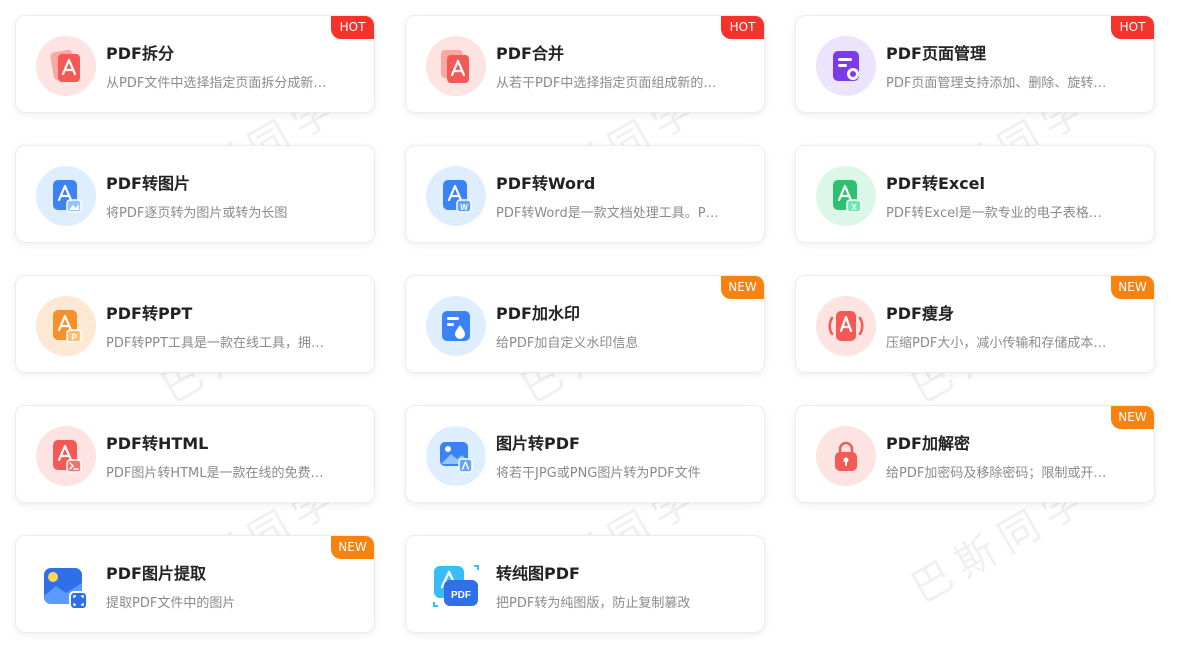  I want to click on tool-card-image-to-pdf: 图片转PDF 将若干JPG或PNG图片转为PDF文件, so click(585, 454).